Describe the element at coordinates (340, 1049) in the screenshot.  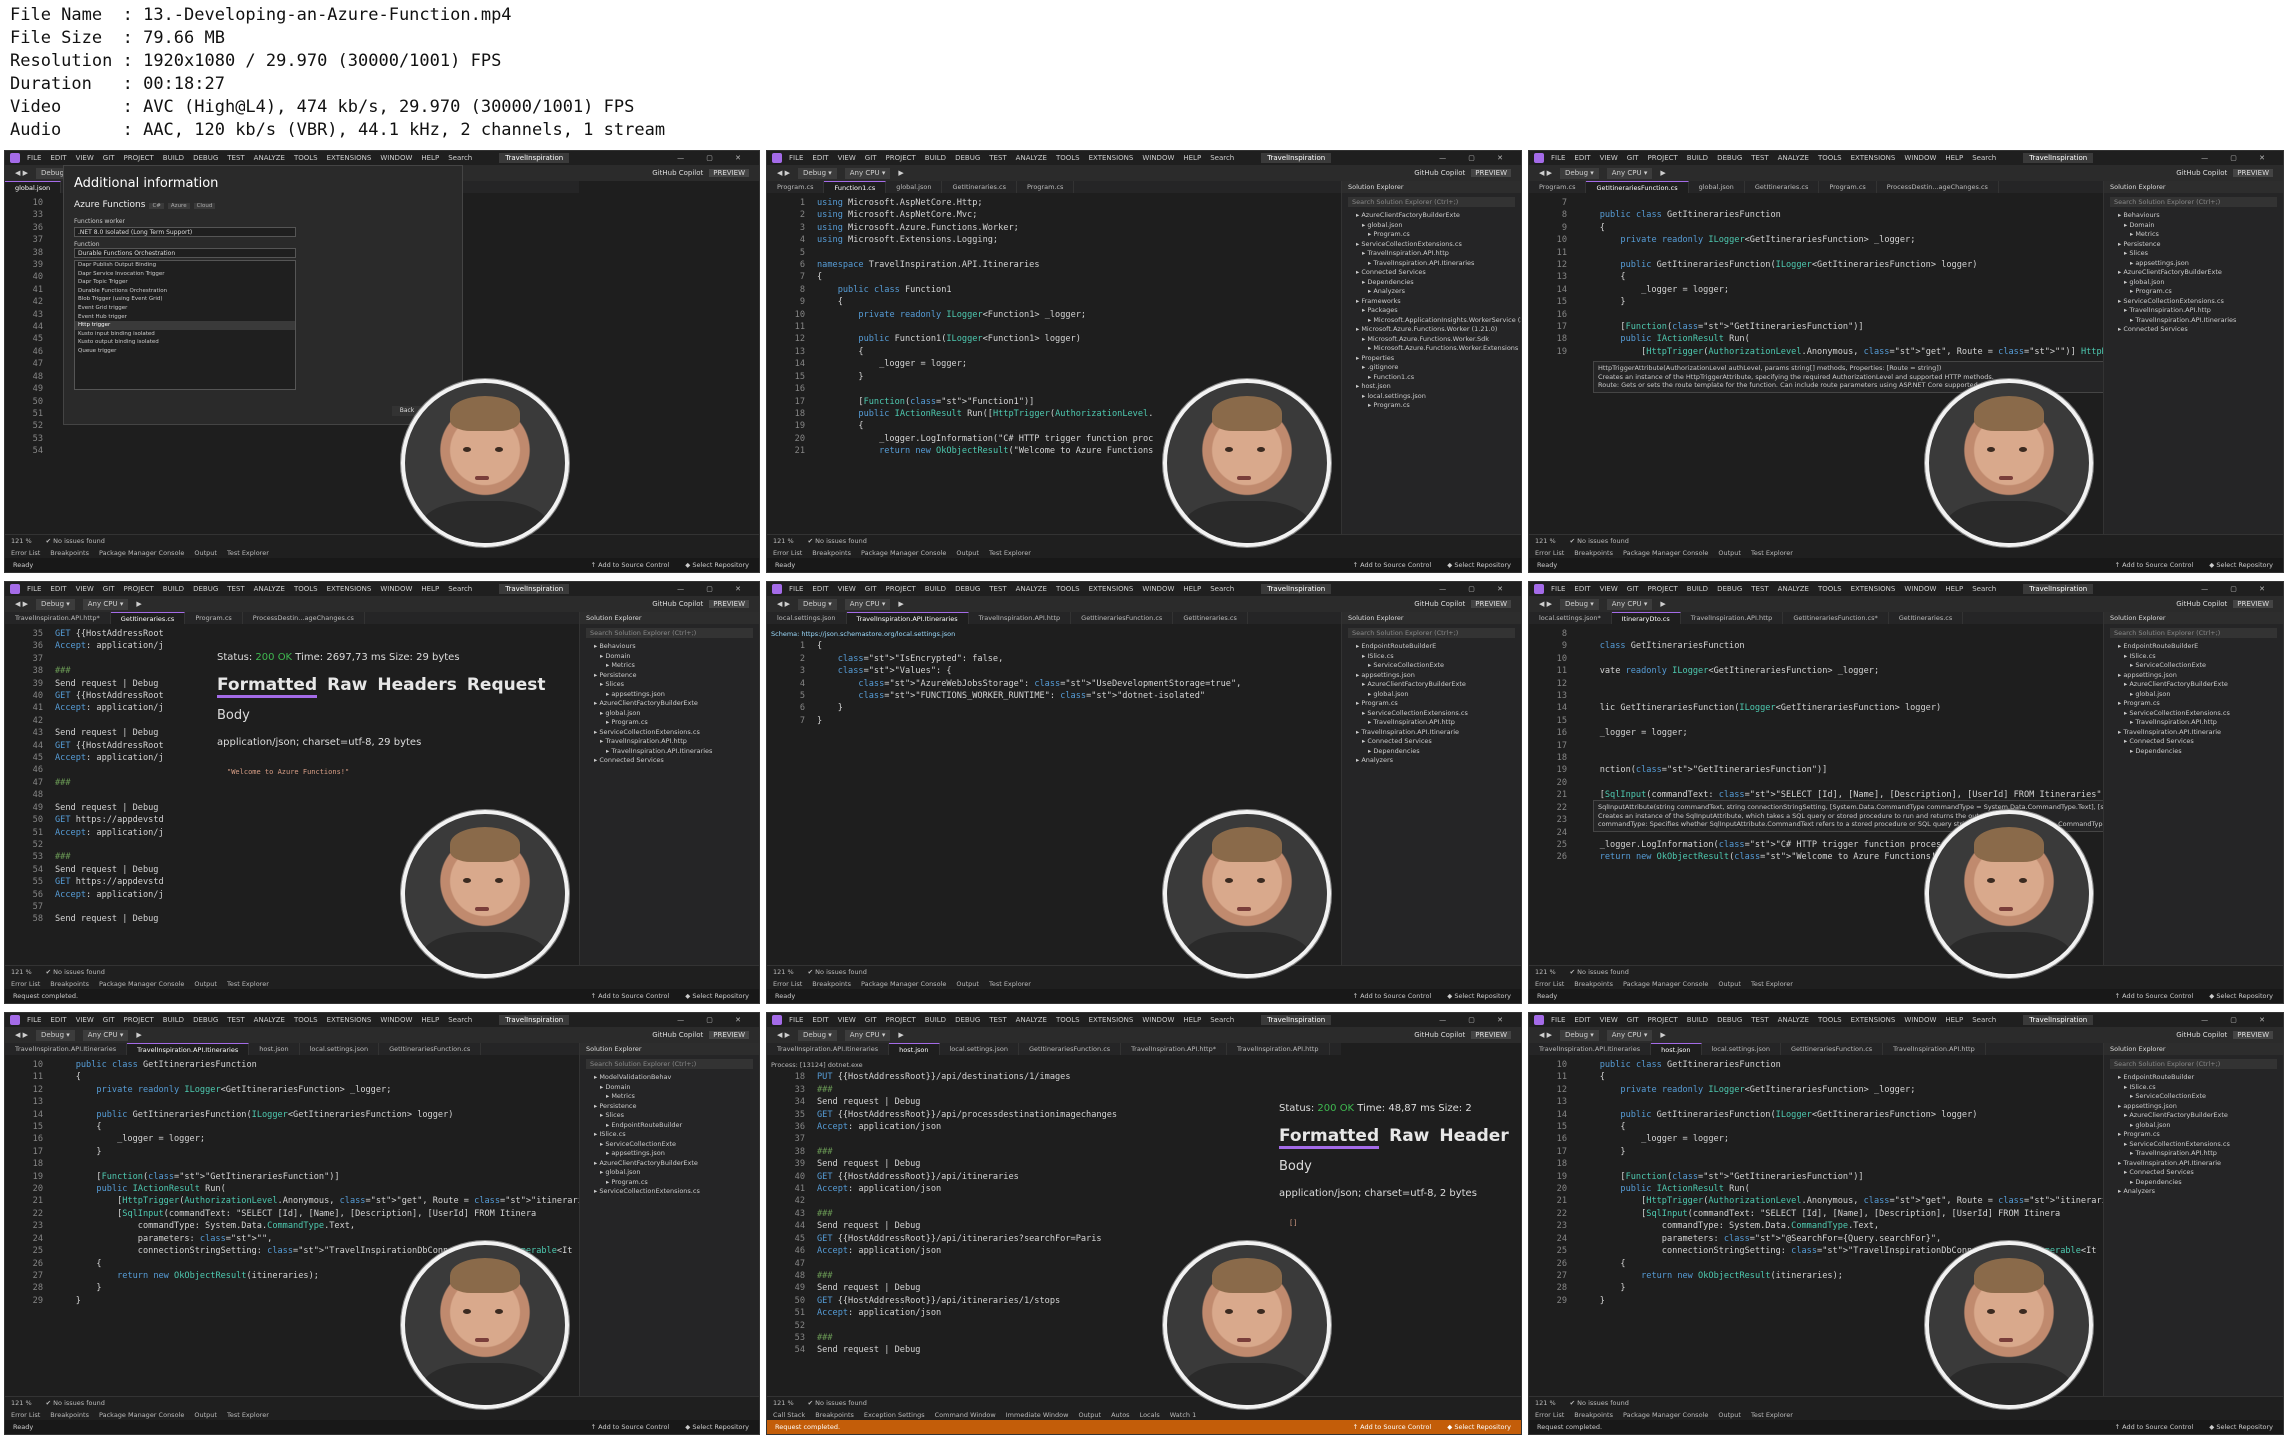
I see `document-tab: local.settings.json` at that location.